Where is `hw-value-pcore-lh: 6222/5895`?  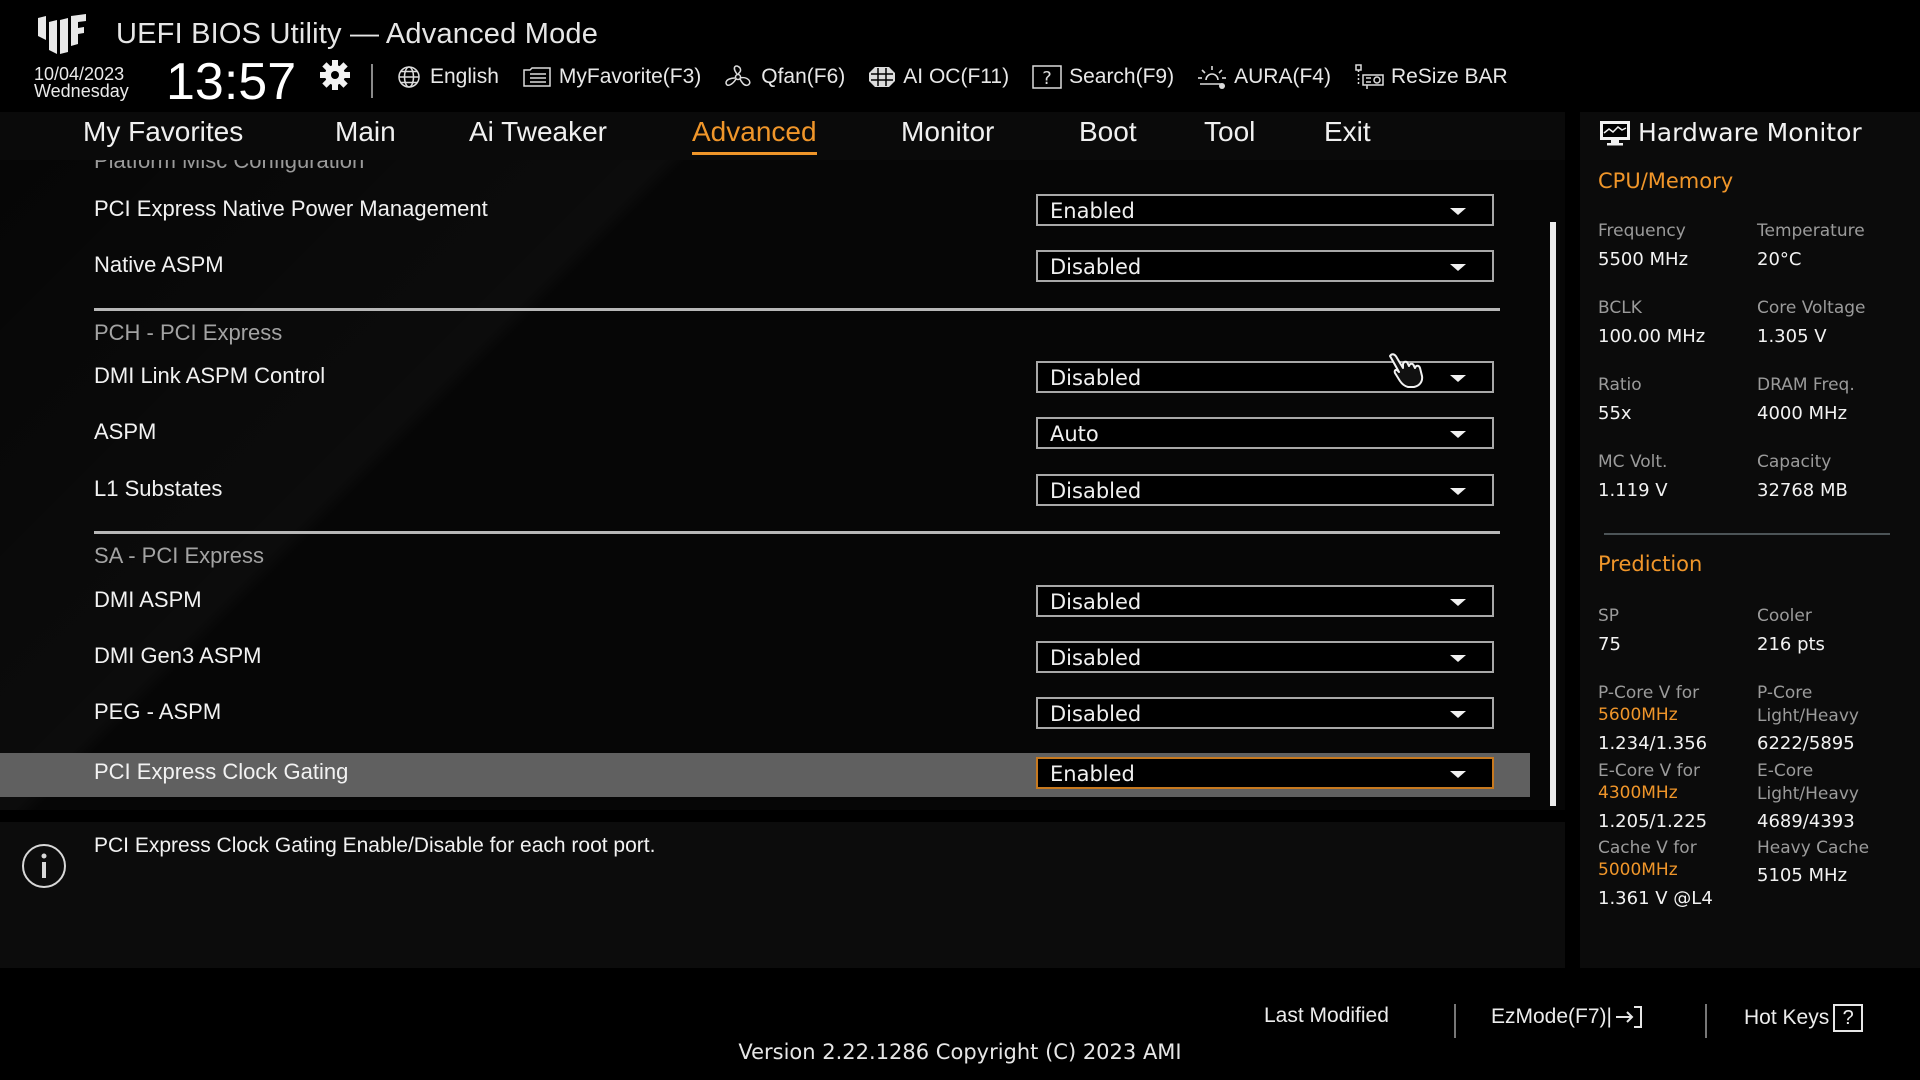
hw-value-pcore-lh: 6222/5895 is located at coordinates (1806, 743).